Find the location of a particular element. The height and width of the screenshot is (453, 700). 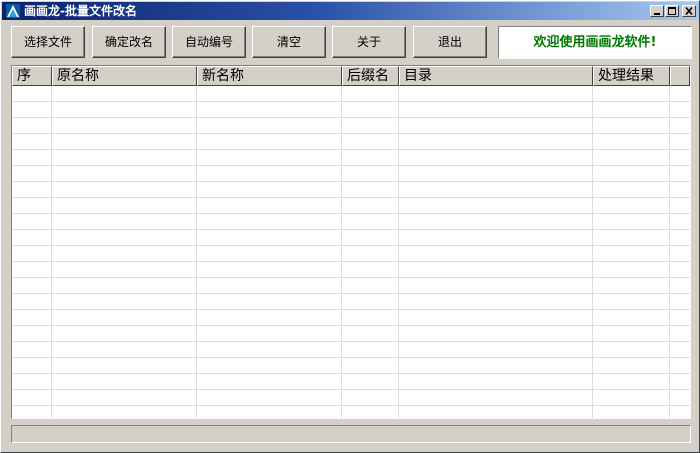

exit-button: 退出 is located at coordinates (450, 42).